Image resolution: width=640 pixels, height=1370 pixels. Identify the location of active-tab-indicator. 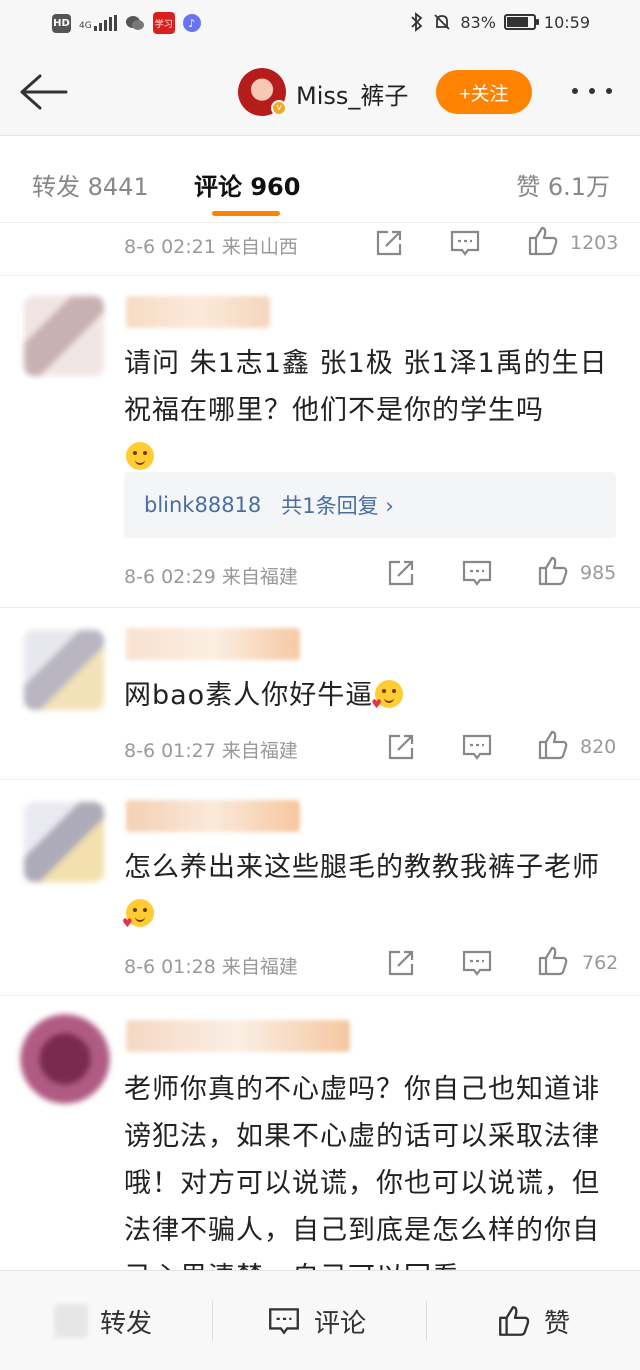
(246, 213).